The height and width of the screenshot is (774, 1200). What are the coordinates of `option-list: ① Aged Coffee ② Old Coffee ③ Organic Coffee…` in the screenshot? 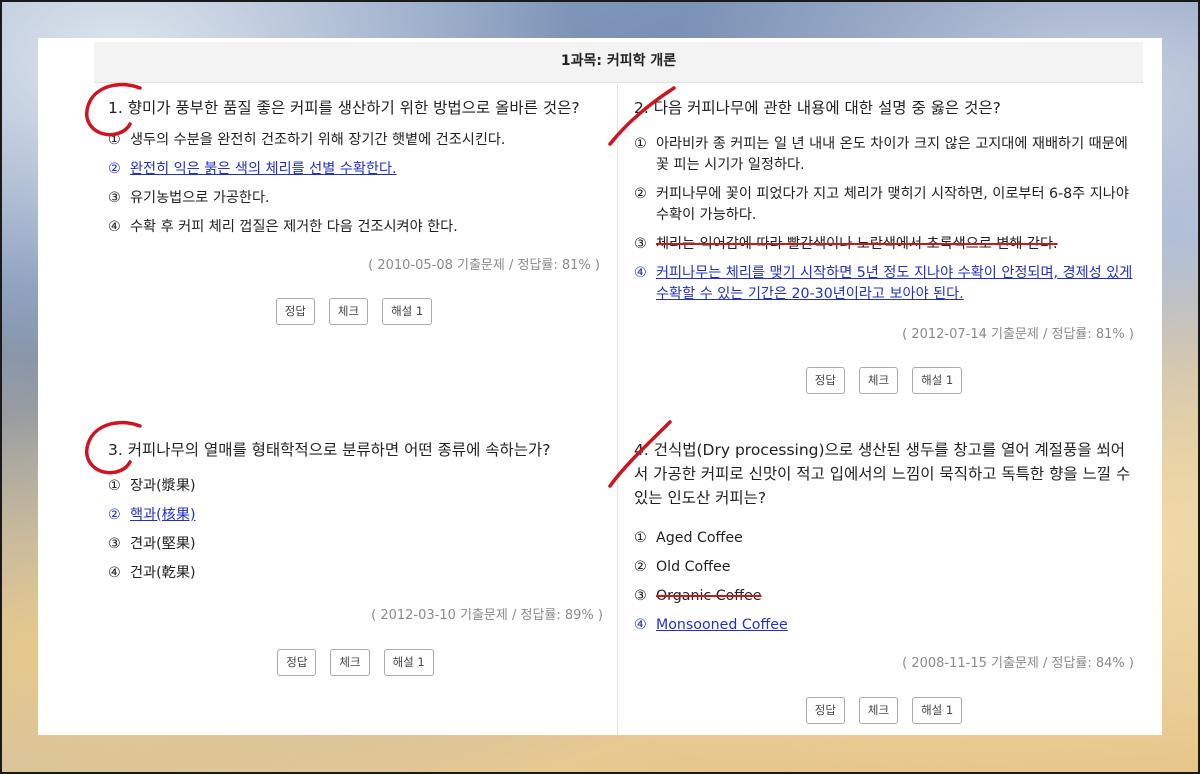 It's located at (884, 582).